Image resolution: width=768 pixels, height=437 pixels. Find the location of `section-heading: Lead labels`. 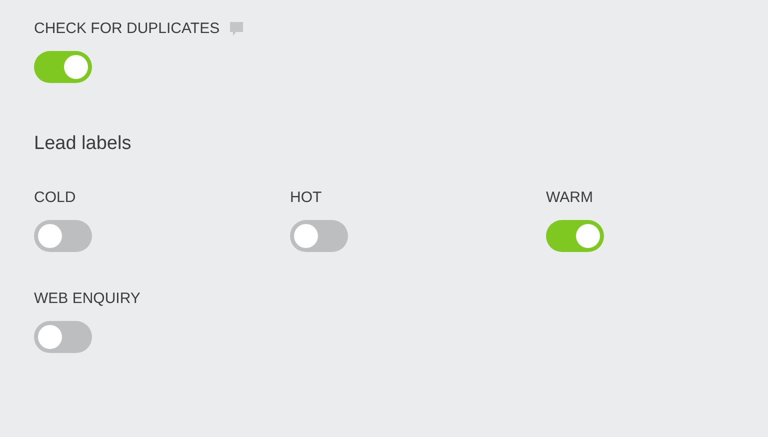

section-heading: Lead labels is located at coordinates (83, 144).